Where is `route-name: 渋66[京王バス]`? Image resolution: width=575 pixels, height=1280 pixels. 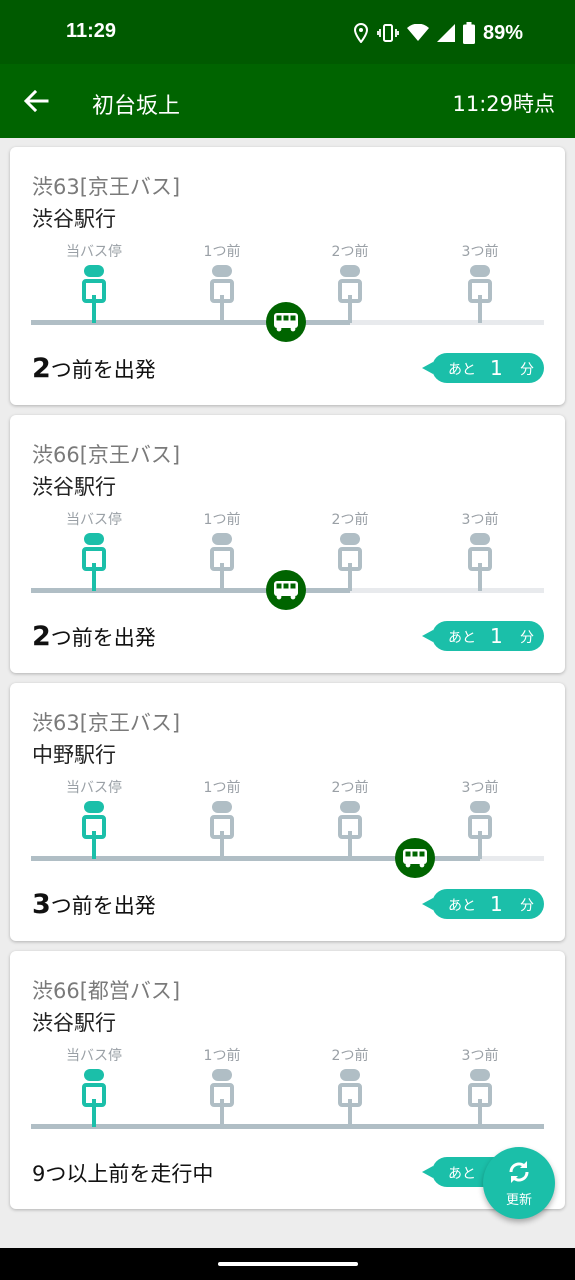
route-name: 渋66[京王バス] is located at coordinates (106, 455).